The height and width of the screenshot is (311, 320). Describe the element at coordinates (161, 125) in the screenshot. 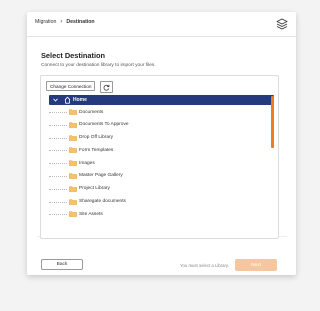

I see `tree-item-documents-to-approve: Documents To Approve` at that location.